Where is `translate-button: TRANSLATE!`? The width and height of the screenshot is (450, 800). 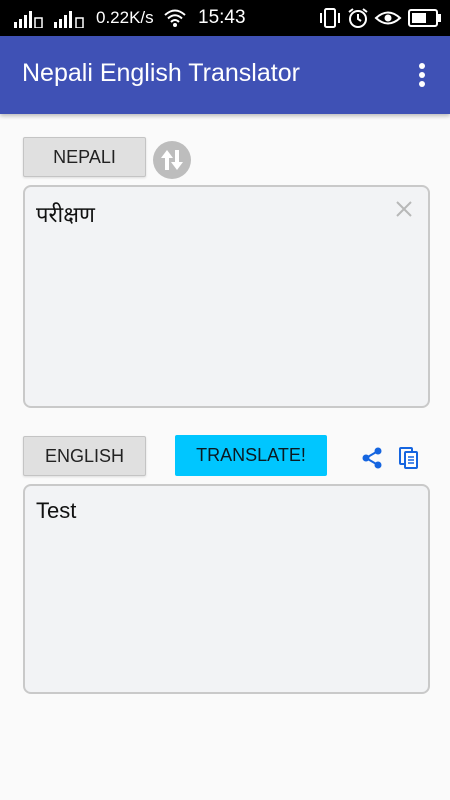 translate-button: TRANSLATE! is located at coordinates (251, 455).